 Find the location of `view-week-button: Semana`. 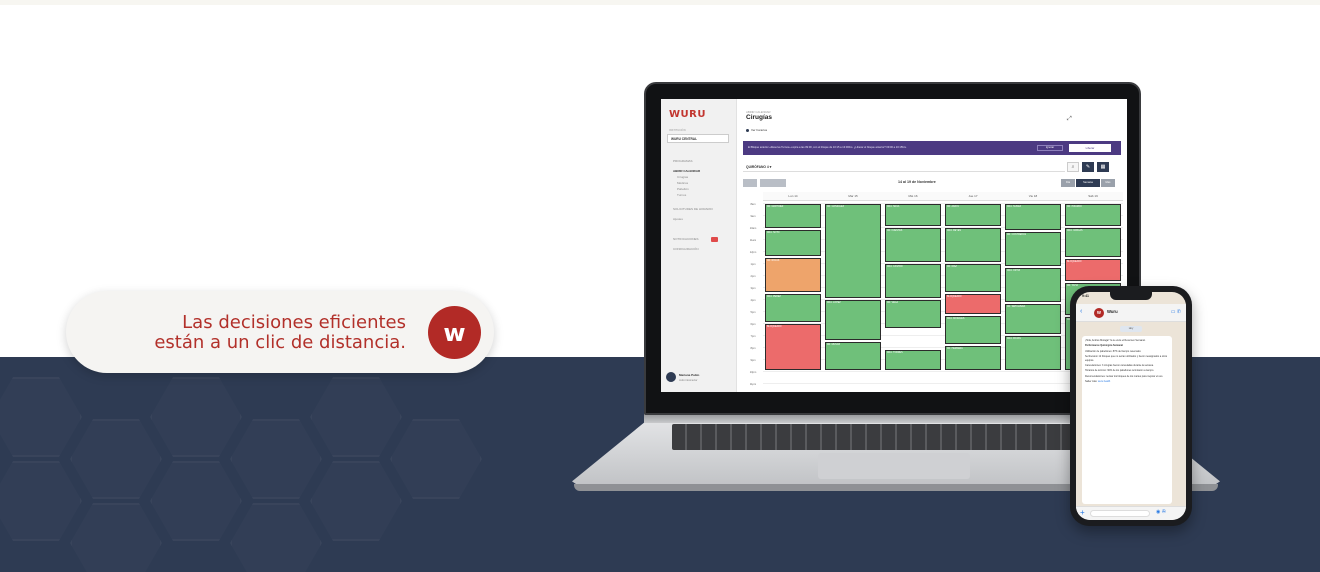

view-week-button: Semana is located at coordinates (1088, 183).